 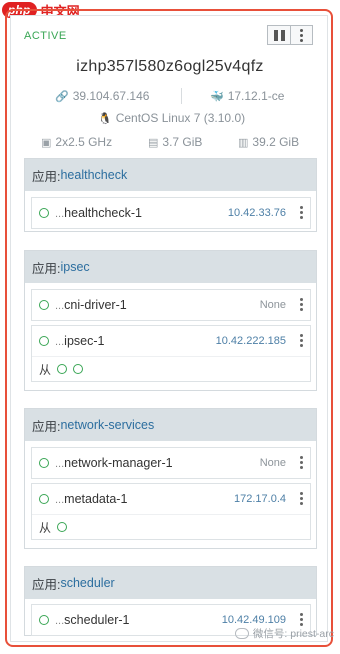 I want to click on service-name: ...ipsec-1, so click(x=79, y=341).